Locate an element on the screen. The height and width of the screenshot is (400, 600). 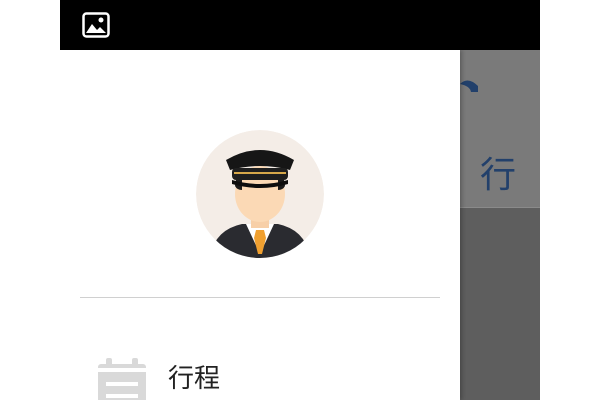
menu-item-trips-label: 行程 is located at coordinates (194, 379).